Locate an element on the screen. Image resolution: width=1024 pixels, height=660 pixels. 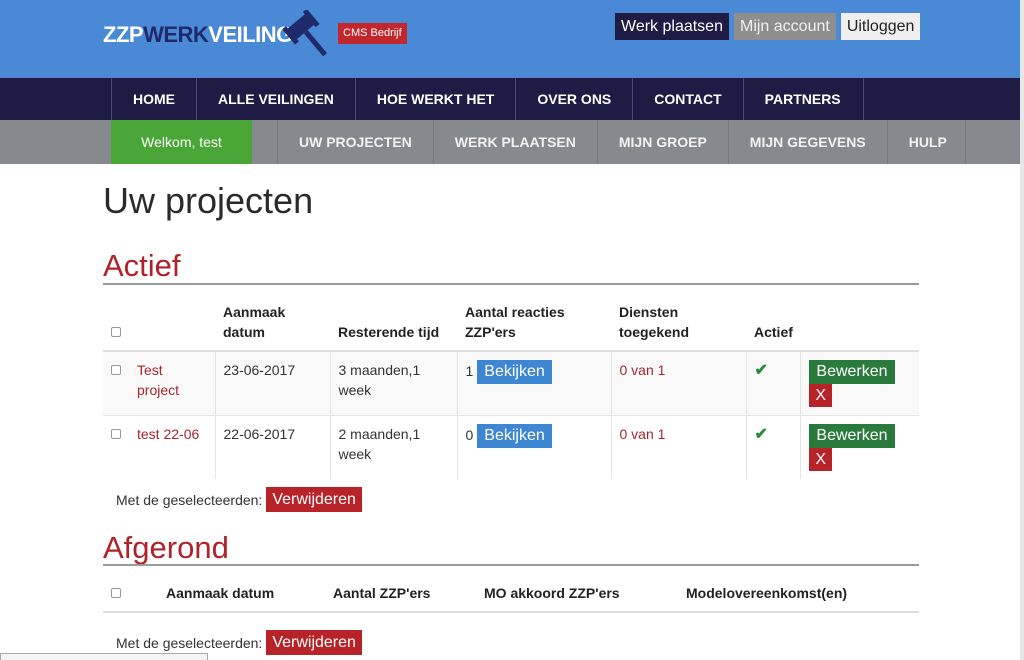
gavel-icon is located at coordinates (304, 33).